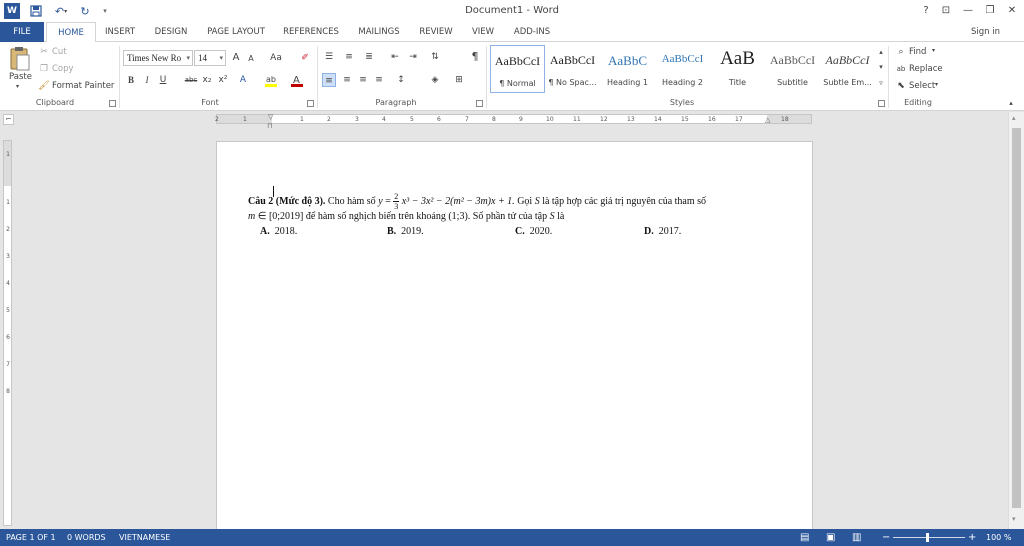 The height and width of the screenshot is (546, 1024). What do you see at coordinates (972, 537) in the screenshot?
I see `zoom-in-button: +` at bounding box center [972, 537].